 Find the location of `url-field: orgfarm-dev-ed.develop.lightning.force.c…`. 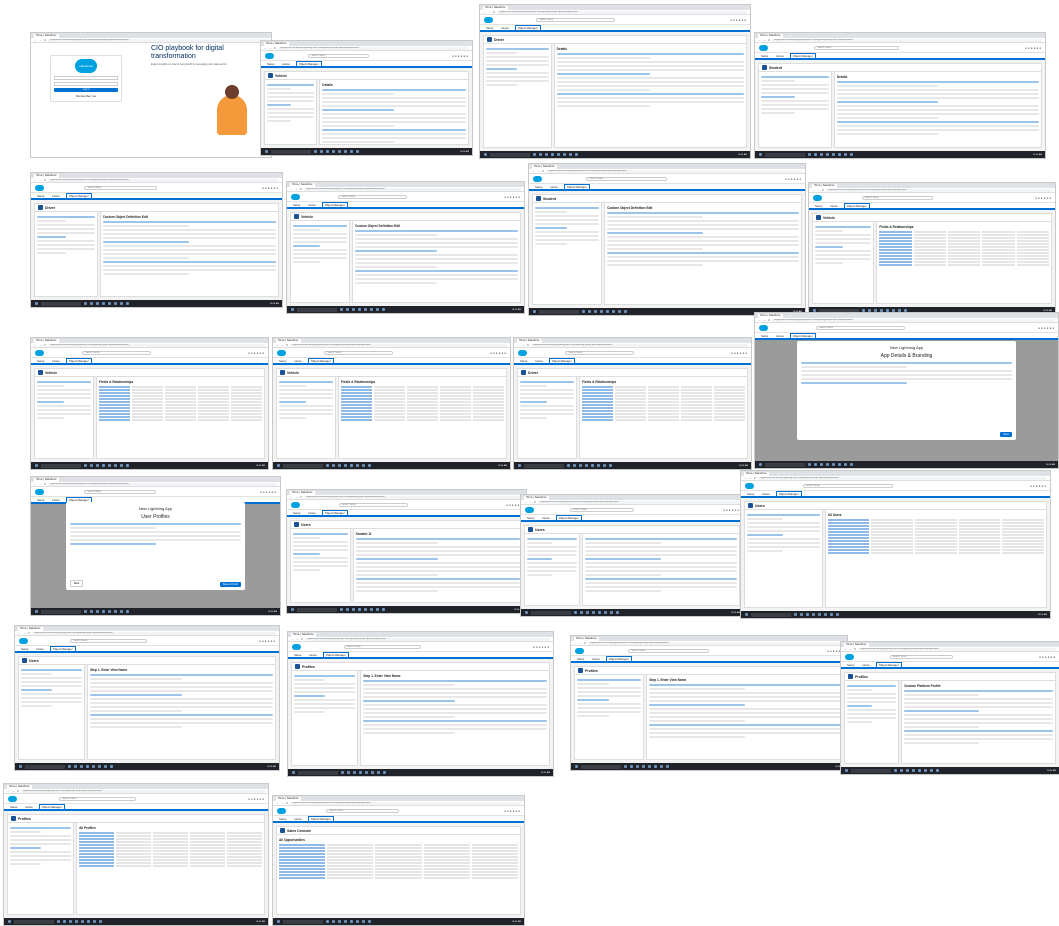

url-field: orgfarm-dev-ed.develop.lightning.force.c… is located at coordinates (373, 48).